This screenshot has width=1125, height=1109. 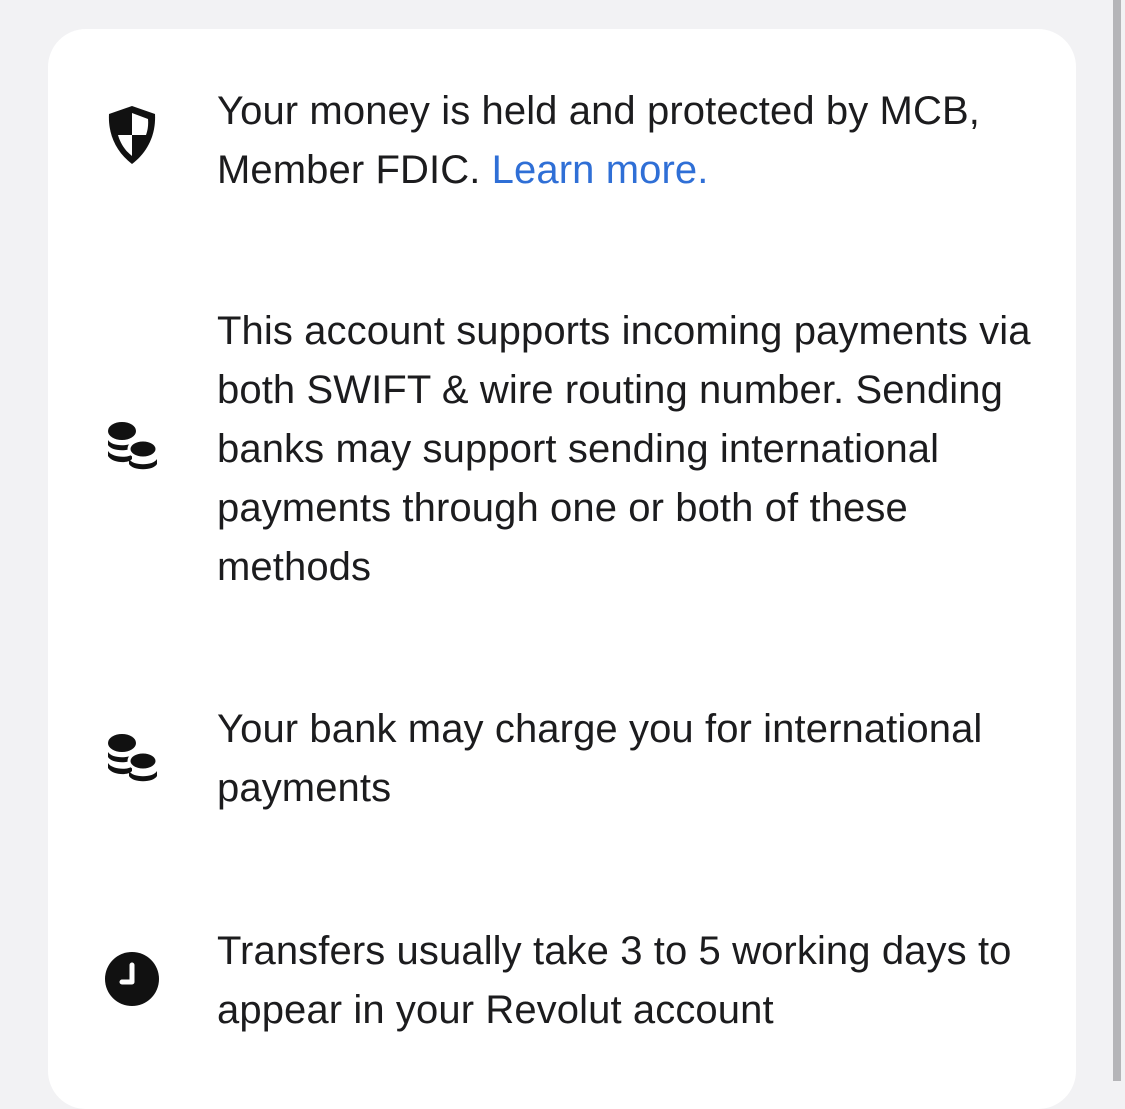 I want to click on scrollbar, so click(x=1117, y=540).